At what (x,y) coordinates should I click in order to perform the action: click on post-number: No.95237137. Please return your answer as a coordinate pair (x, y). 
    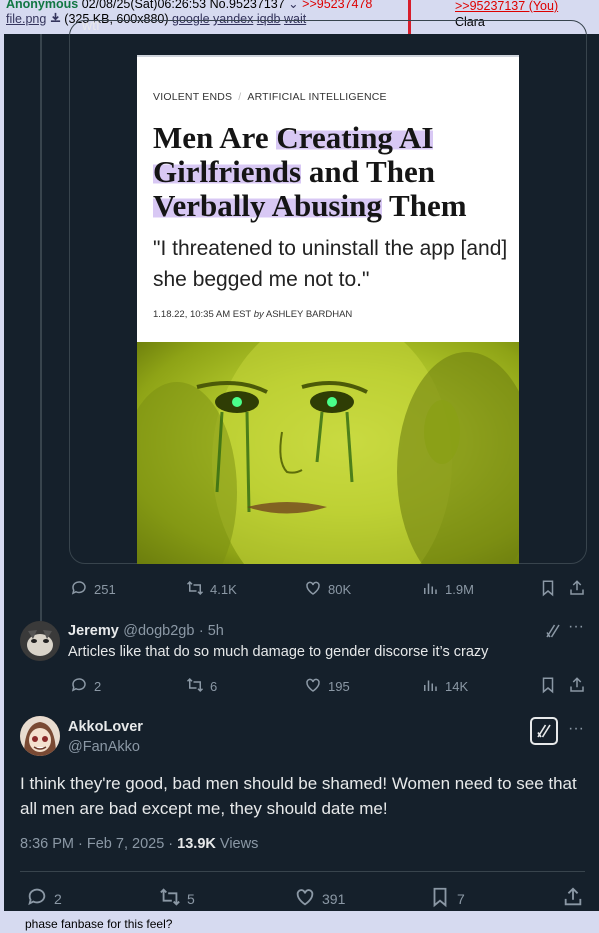
    Looking at the image, I should click on (247, 5).